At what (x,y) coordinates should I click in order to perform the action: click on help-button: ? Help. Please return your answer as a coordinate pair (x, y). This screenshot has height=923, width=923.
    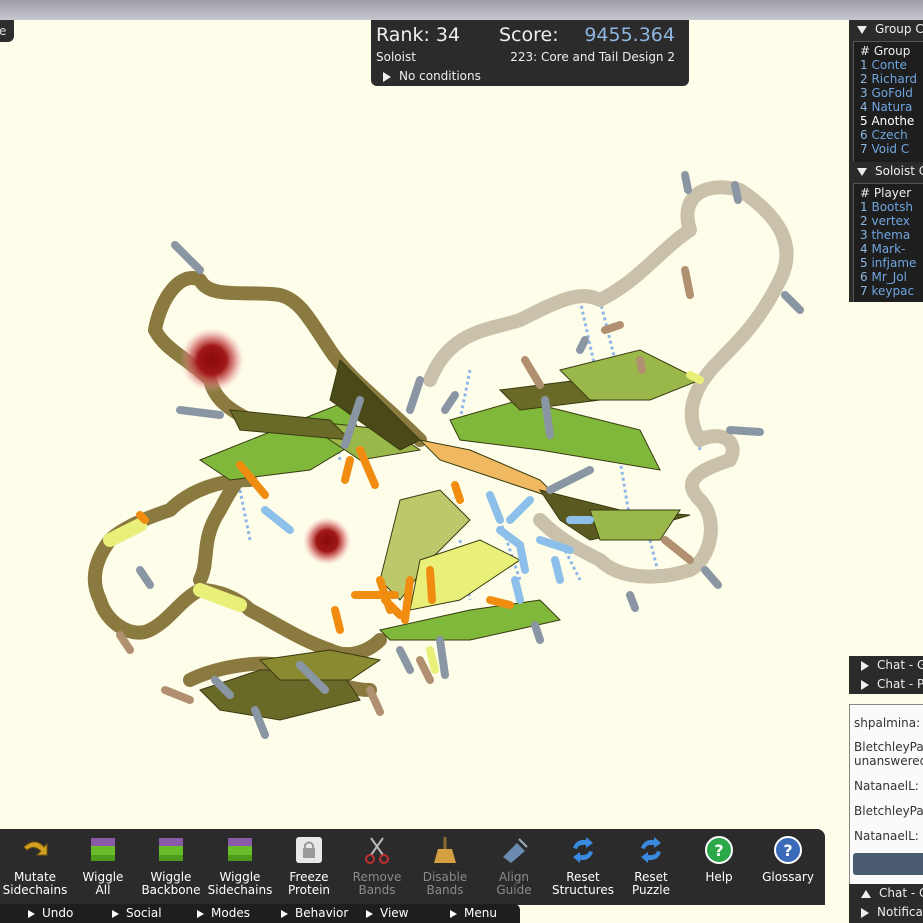
    Looking at the image, I should click on (719, 859).